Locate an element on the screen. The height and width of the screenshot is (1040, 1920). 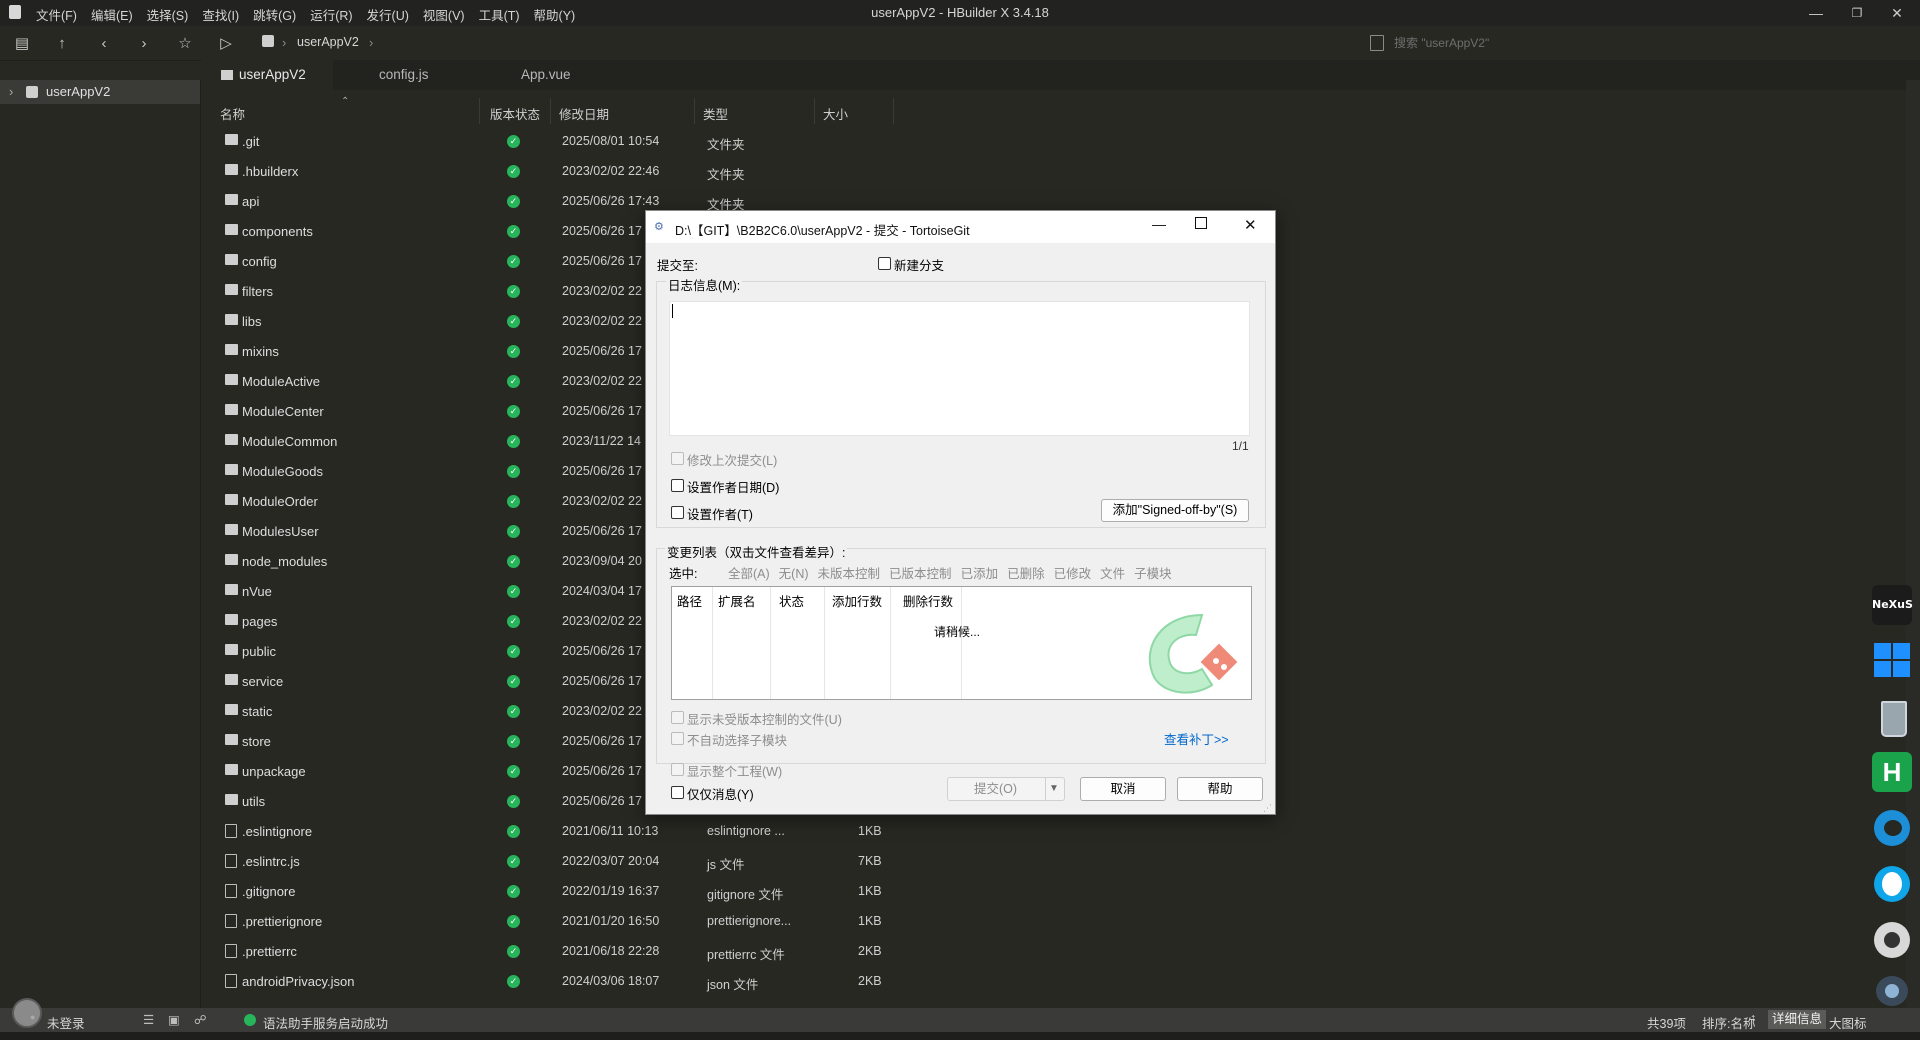
close-button: ✕ is located at coordinates (1897, 13).